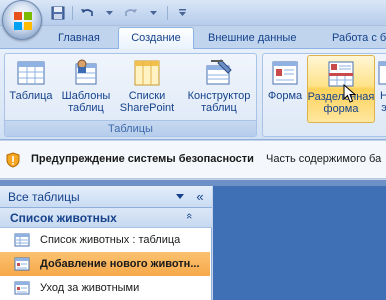 This screenshot has height=300, width=386. What do you see at coordinates (219, 108) in the screenshot?
I see `table-designer-label-2: таблиц` at bounding box center [219, 108].